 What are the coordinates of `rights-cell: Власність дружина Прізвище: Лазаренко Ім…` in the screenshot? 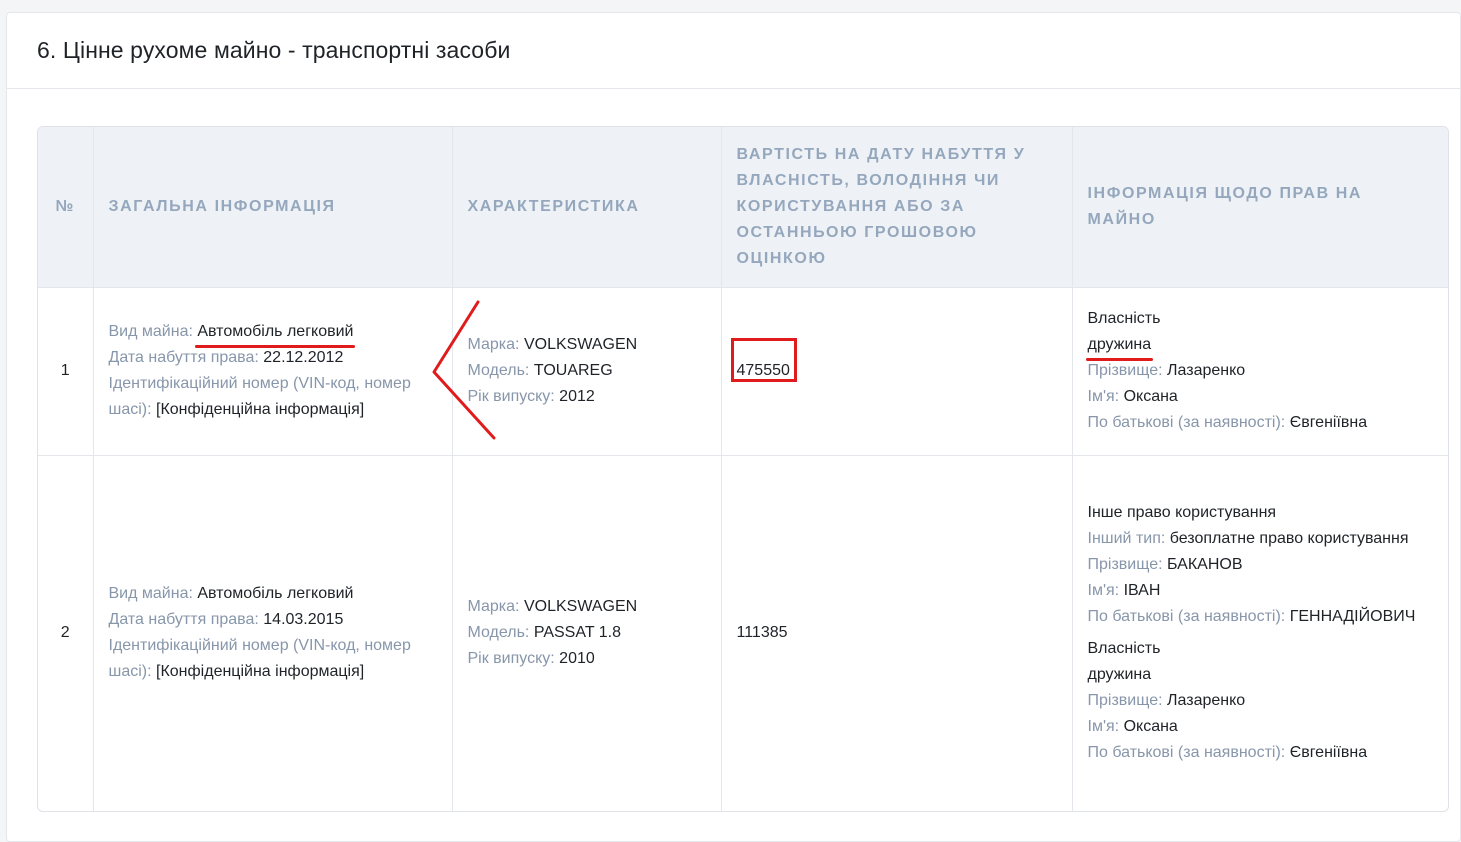 It's located at (1260, 371).